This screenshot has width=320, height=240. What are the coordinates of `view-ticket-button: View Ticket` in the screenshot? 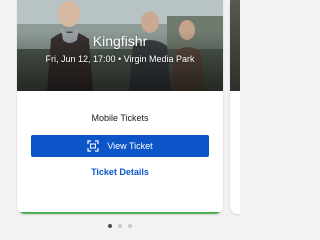 It's located at (120, 146).